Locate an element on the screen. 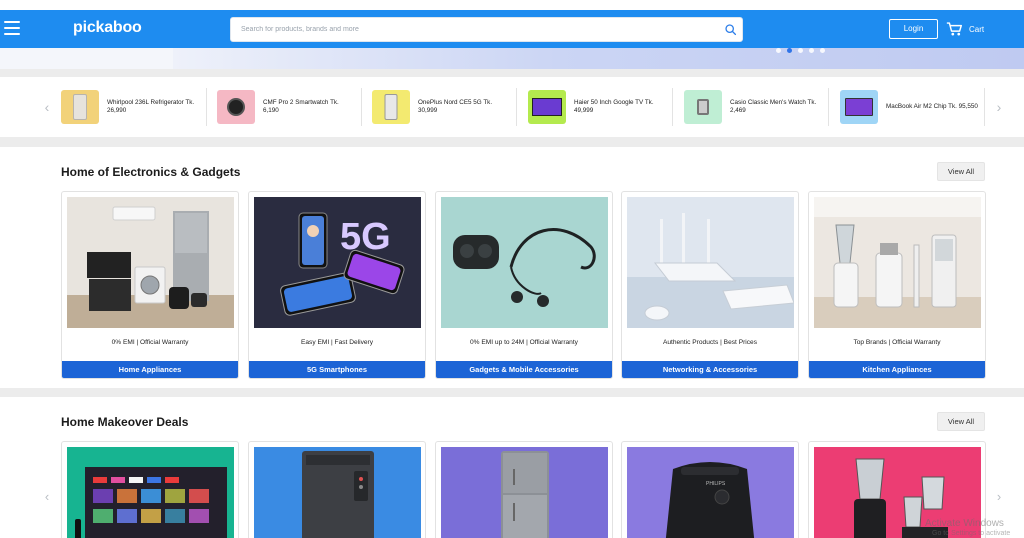  laptop-icon is located at coordinates (859, 107).